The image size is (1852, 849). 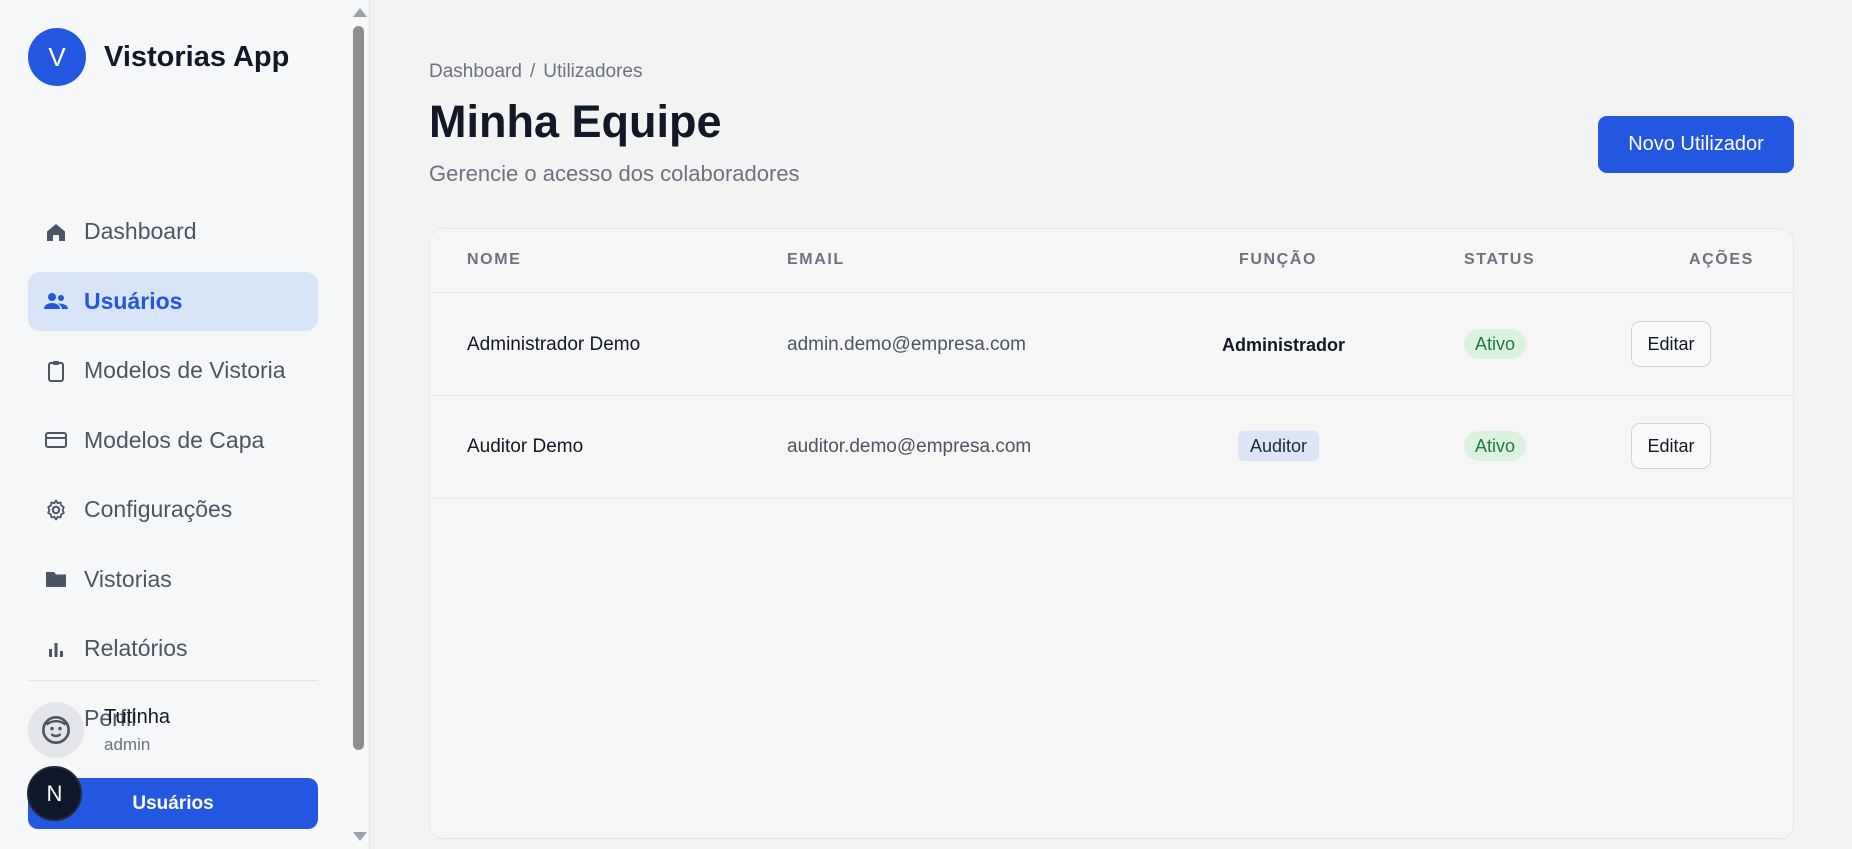 I want to click on clipboard-icon, so click(x=56, y=371).